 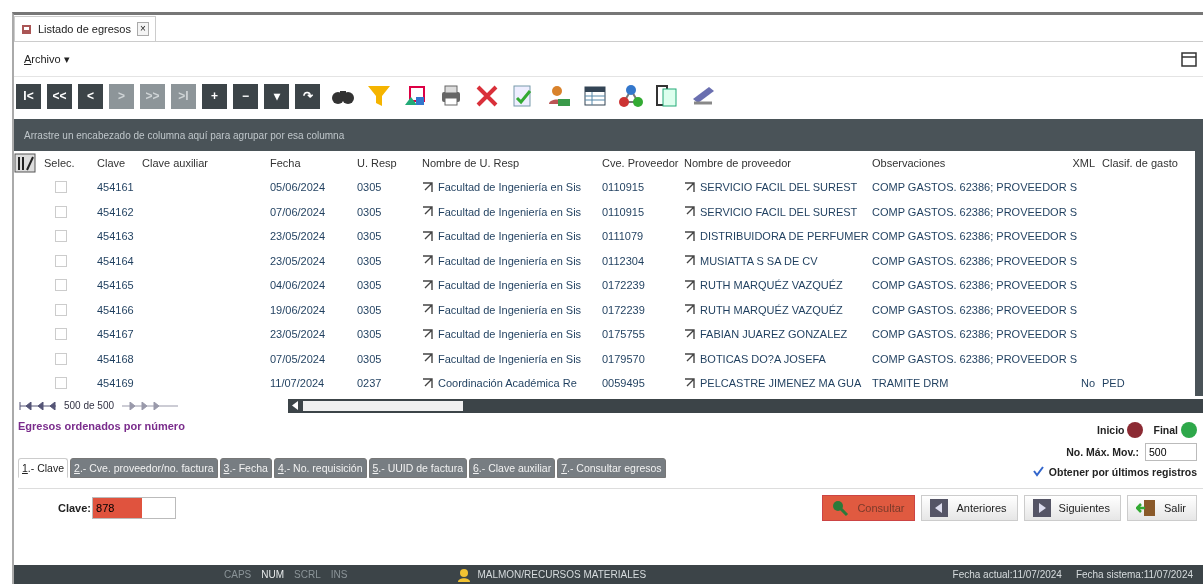 What do you see at coordinates (75, 507) in the screenshot?
I see `clave-label: Clave:` at bounding box center [75, 507].